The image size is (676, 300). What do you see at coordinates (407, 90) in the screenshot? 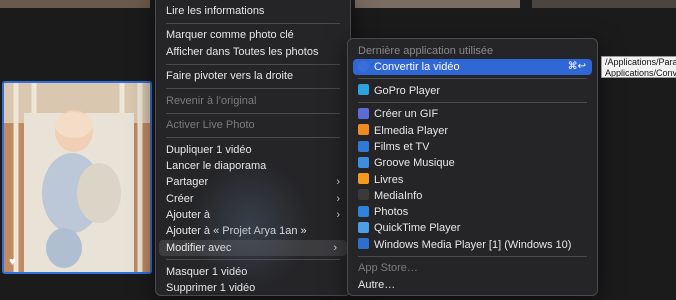
I see `menu-item-label: GoPro Player` at bounding box center [407, 90].